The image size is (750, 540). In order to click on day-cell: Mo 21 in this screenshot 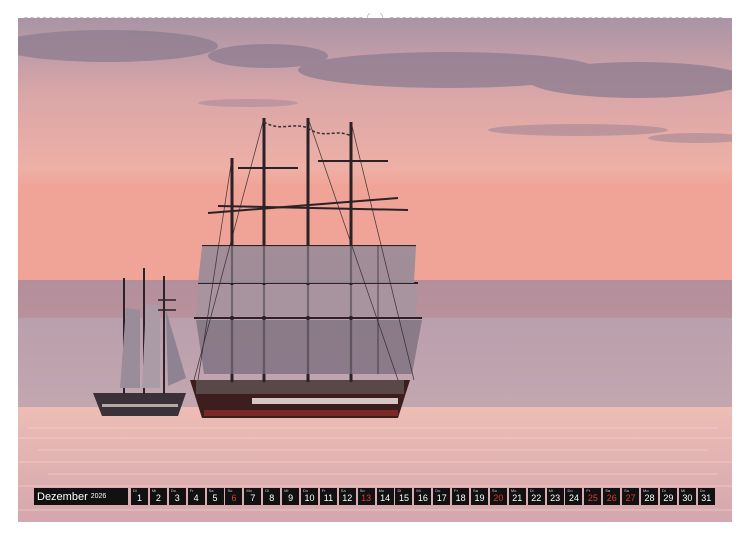, I will do `click(517, 496)`.